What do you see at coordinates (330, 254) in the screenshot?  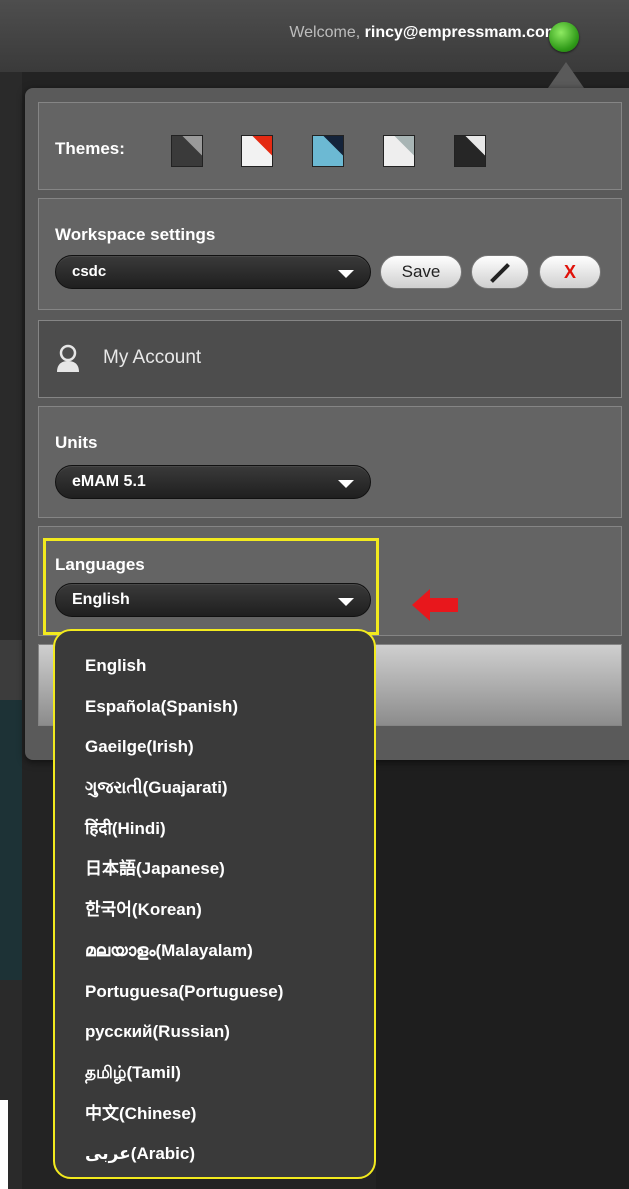 I see `workspace-section: Workspace settings csdc Save X` at bounding box center [330, 254].